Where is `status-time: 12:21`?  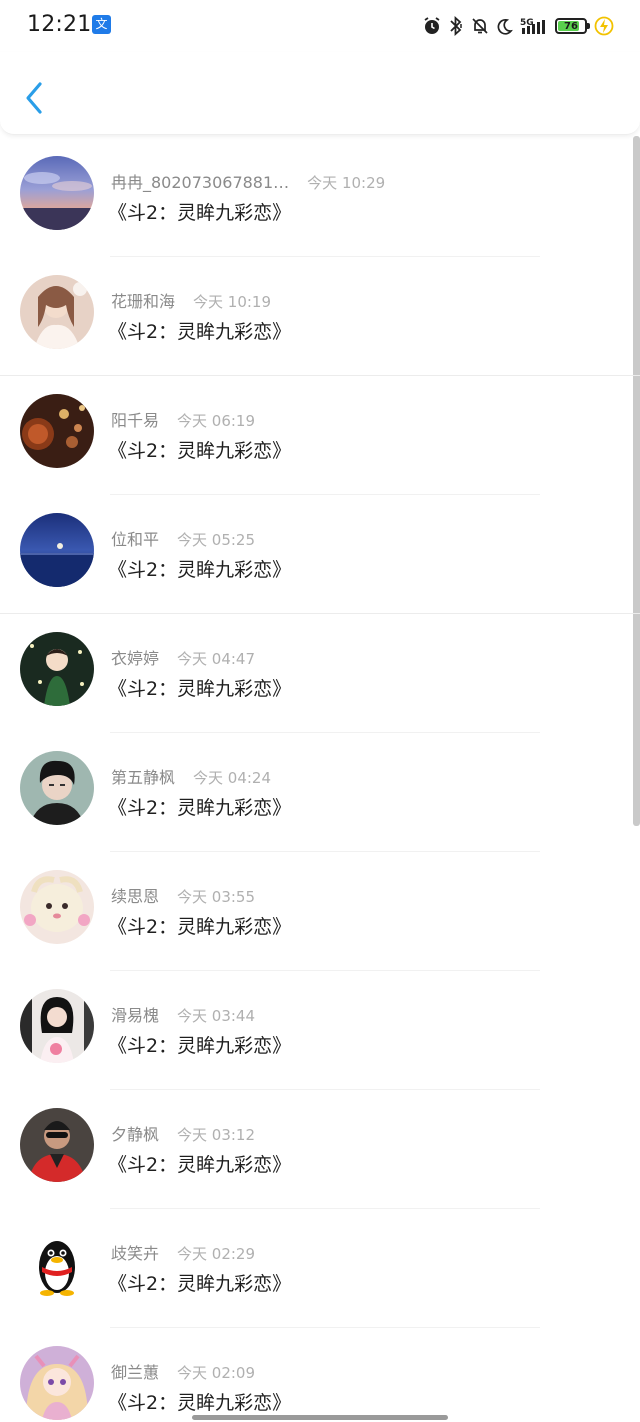 status-time: 12:21 is located at coordinates (59, 24).